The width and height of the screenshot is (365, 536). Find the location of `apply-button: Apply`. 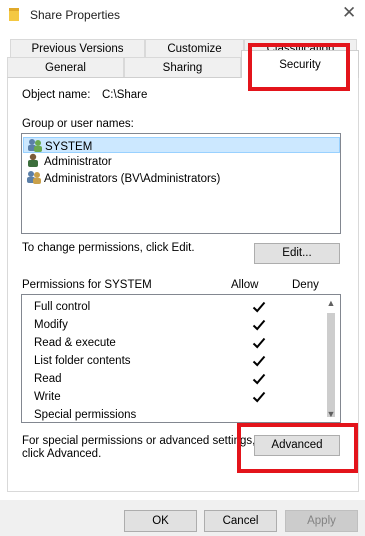

apply-button: Apply is located at coordinates (321, 521).